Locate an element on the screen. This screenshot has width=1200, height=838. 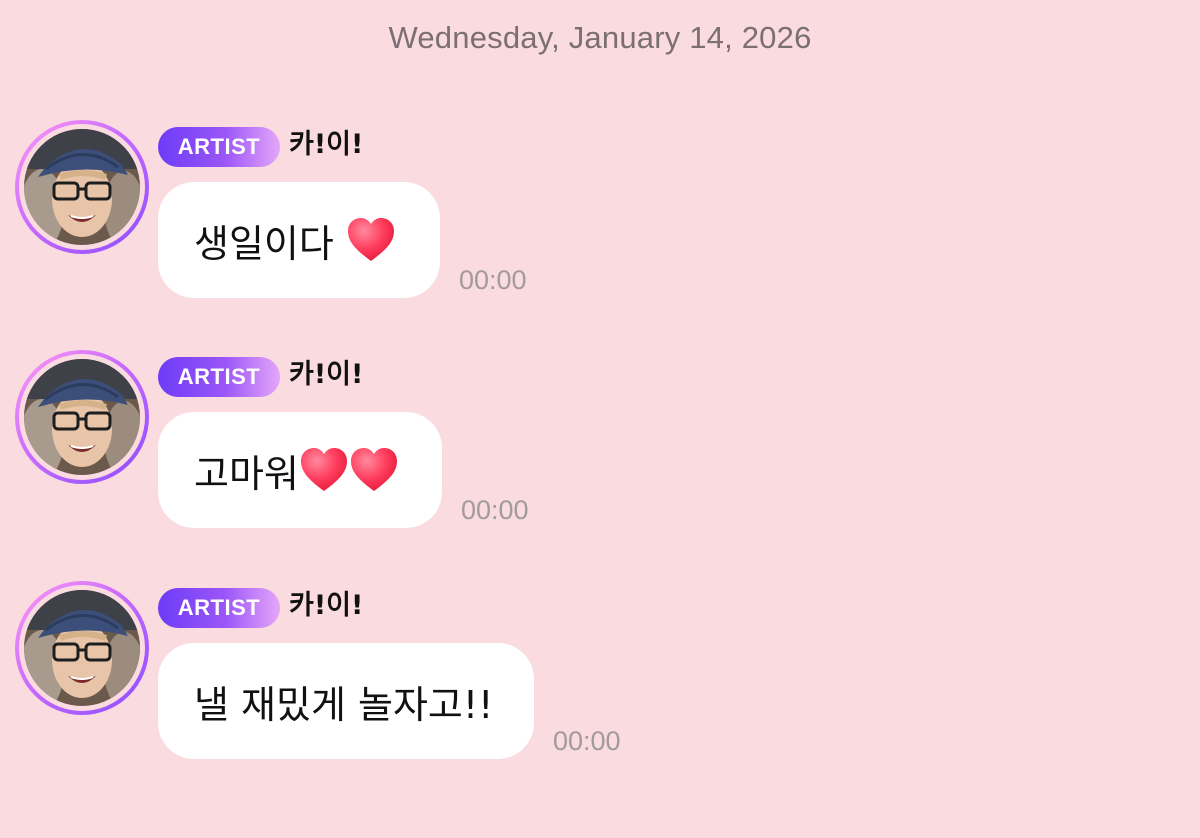
message-bubble: 낼 재밌게 놀자고!! is located at coordinates (346, 701).